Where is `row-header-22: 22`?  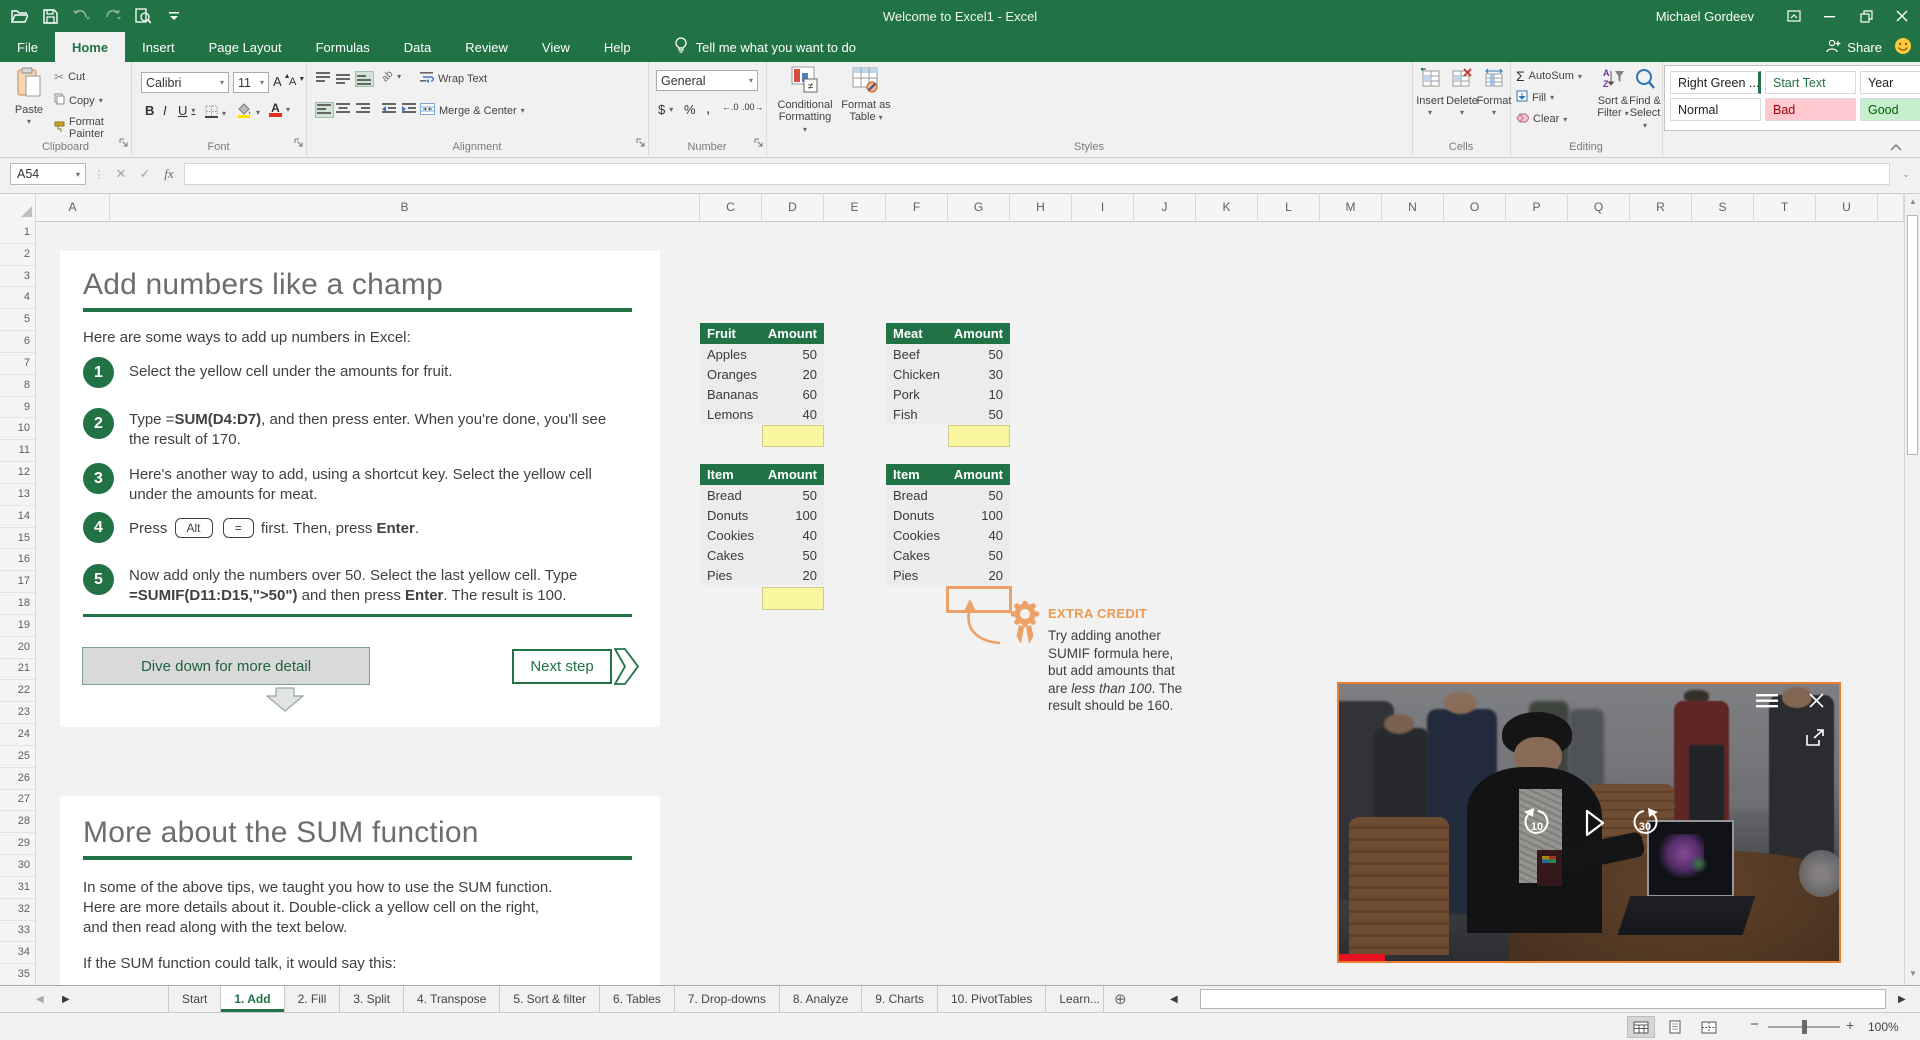 row-header-22: 22 is located at coordinates (17, 691).